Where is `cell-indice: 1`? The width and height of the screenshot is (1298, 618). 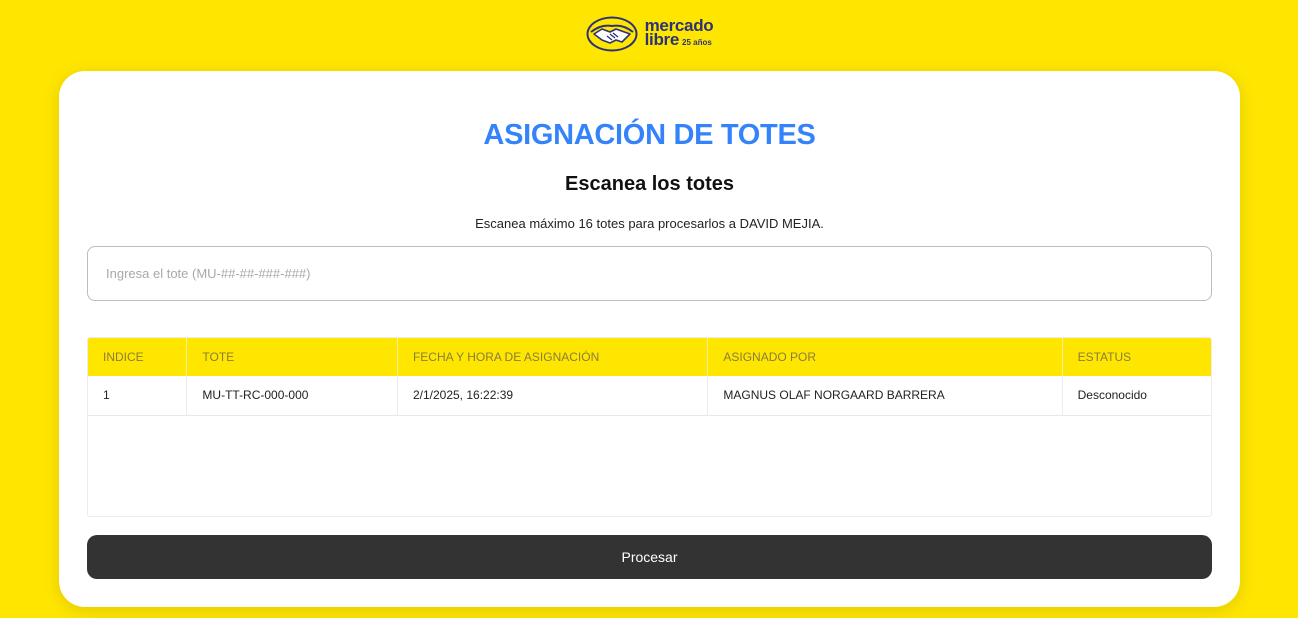
cell-indice: 1 is located at coordinates (138, 395).